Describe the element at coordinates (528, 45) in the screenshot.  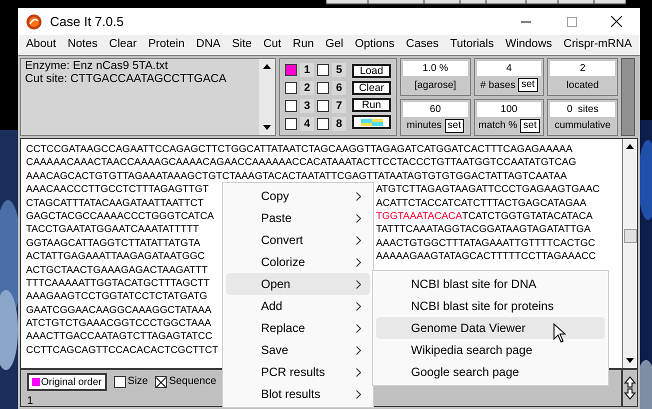
I see `menu-item: Windows` at that location.